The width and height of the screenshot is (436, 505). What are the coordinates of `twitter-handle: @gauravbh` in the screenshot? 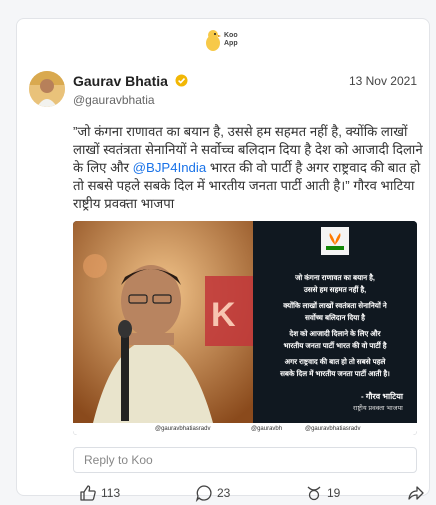 It's located at (267, 429).